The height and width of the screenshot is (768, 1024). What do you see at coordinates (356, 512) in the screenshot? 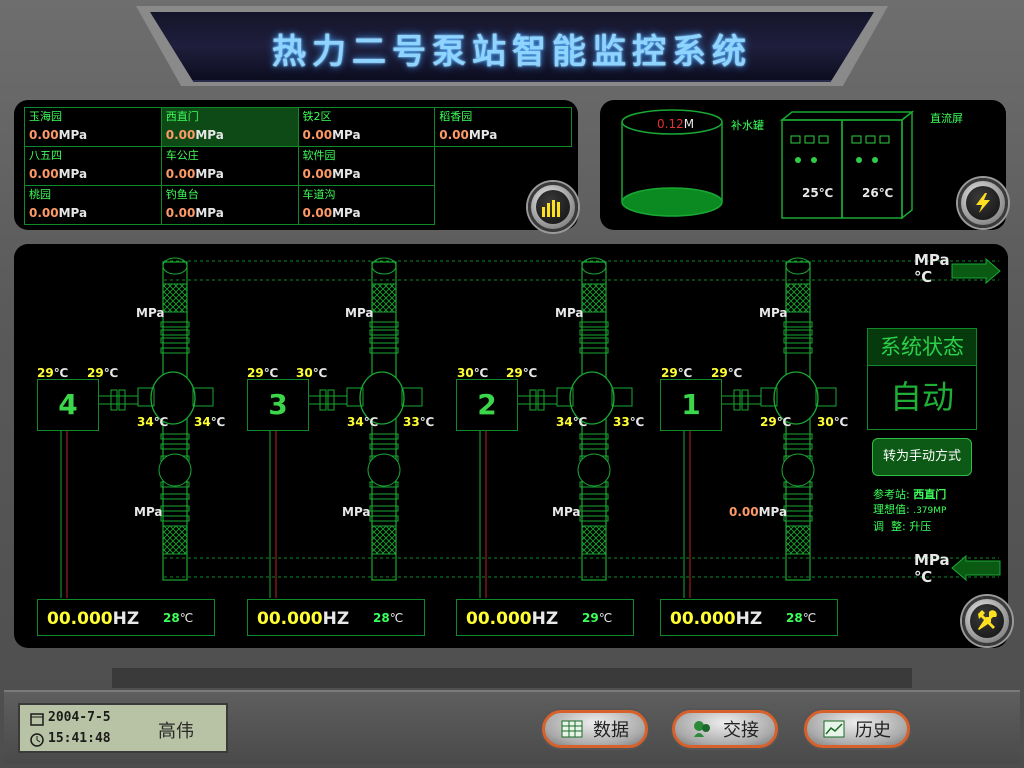
I see `pump3-bottom-pressure: MPa` at bounding box center [356, 512].